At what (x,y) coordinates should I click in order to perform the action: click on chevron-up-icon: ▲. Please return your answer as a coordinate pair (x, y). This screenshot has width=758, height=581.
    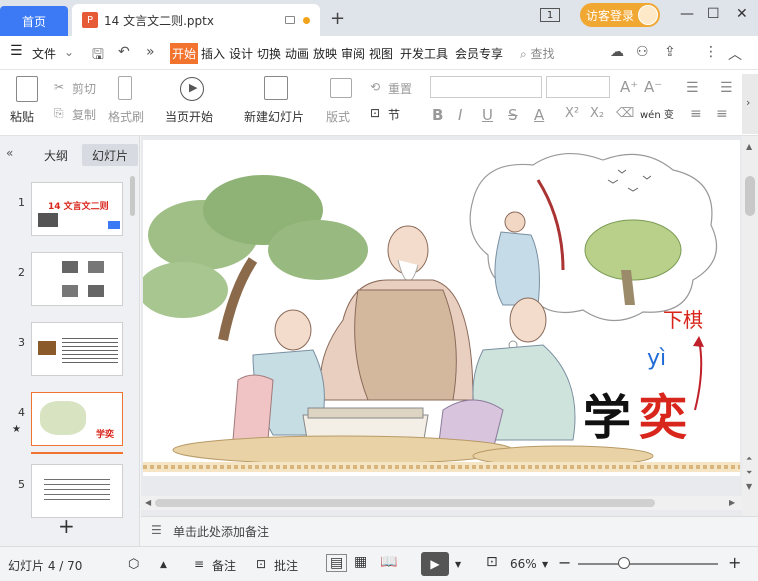
    Looking at the image, I should click on (163, 565).